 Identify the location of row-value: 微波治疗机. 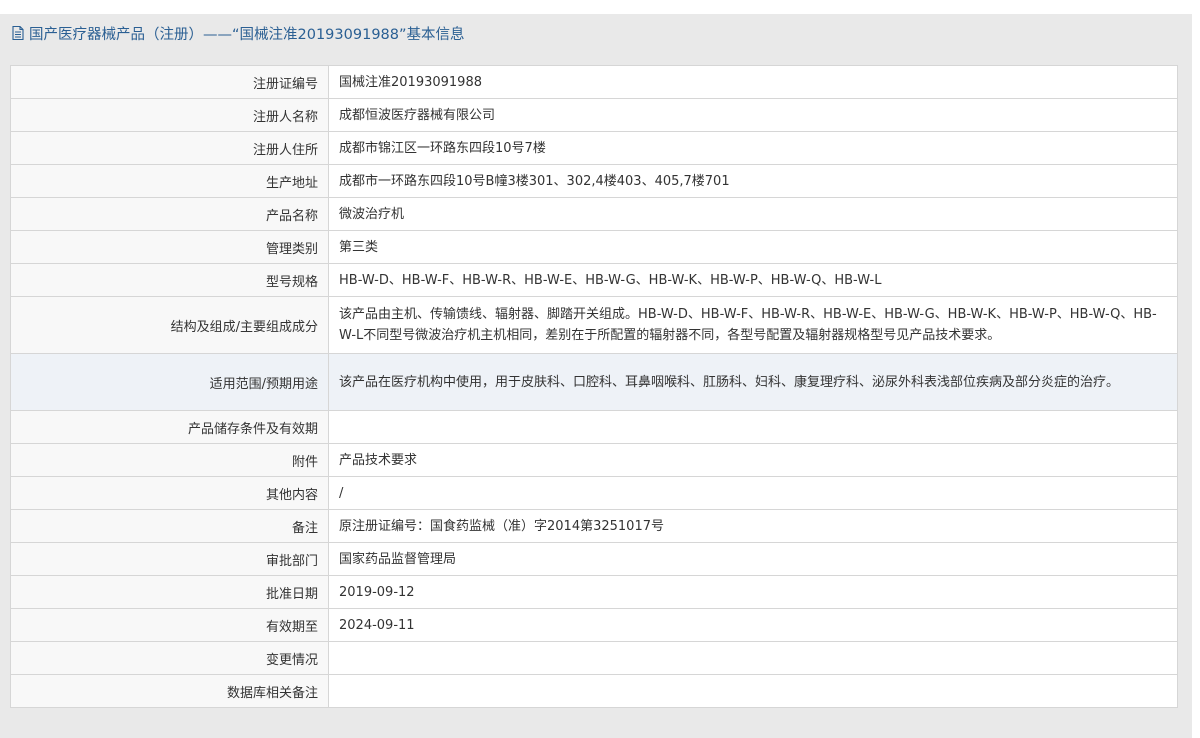
(753, 214).